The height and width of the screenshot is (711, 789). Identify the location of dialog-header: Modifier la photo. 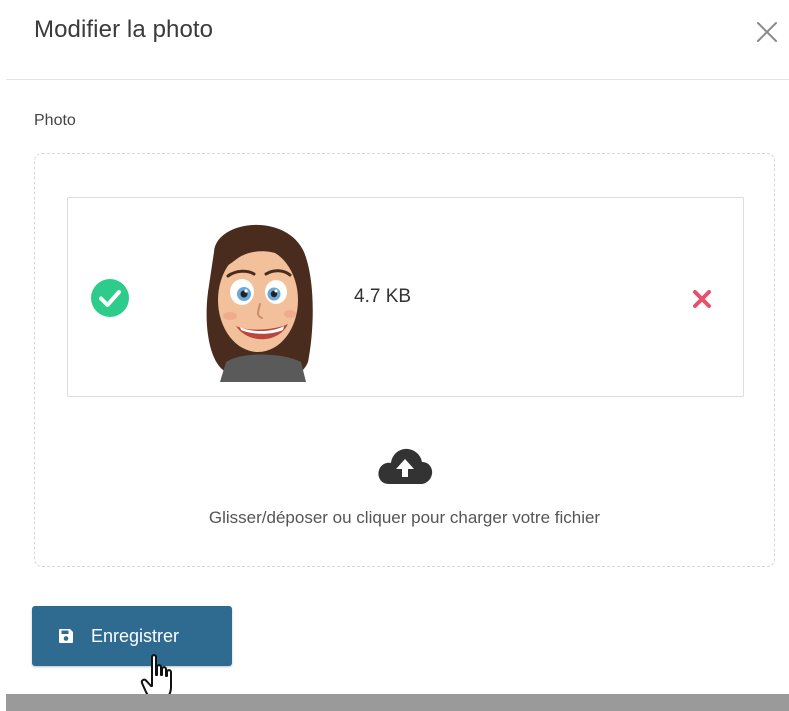
(397, 40).